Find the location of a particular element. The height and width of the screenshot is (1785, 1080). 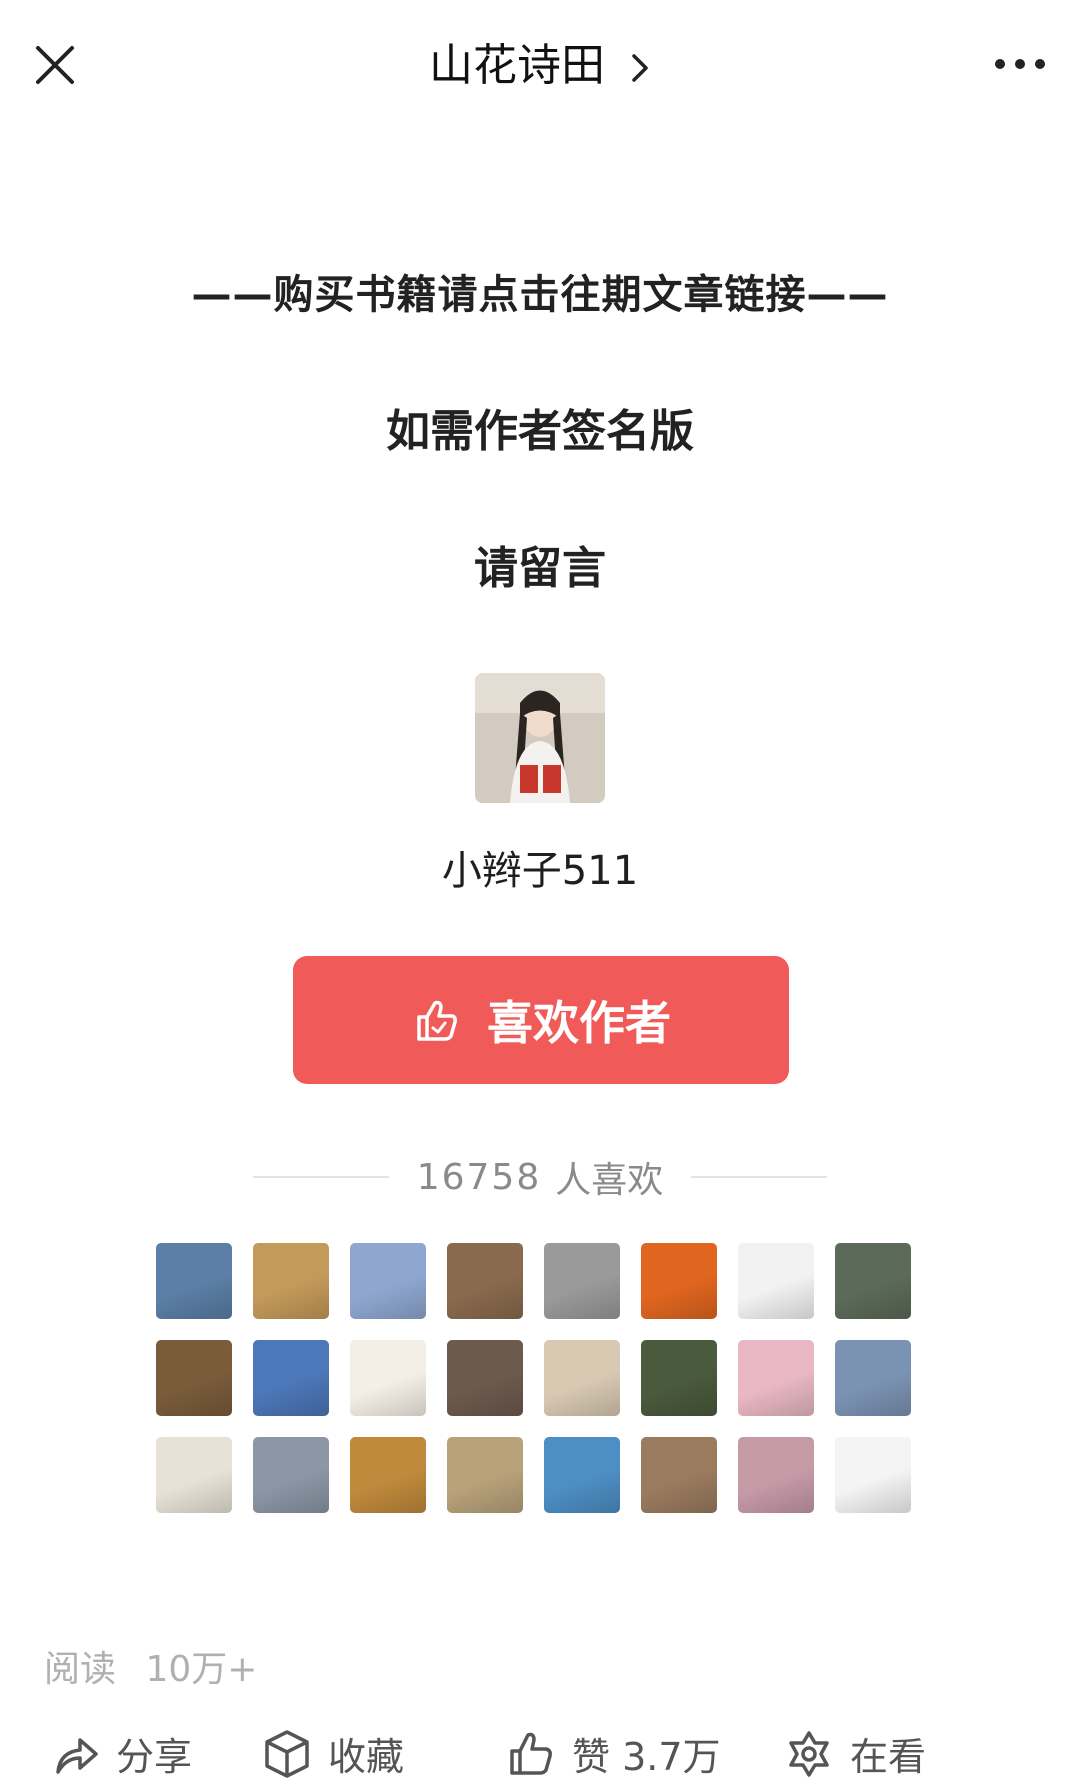

cube-icon is located at coordinates (287, 1753).